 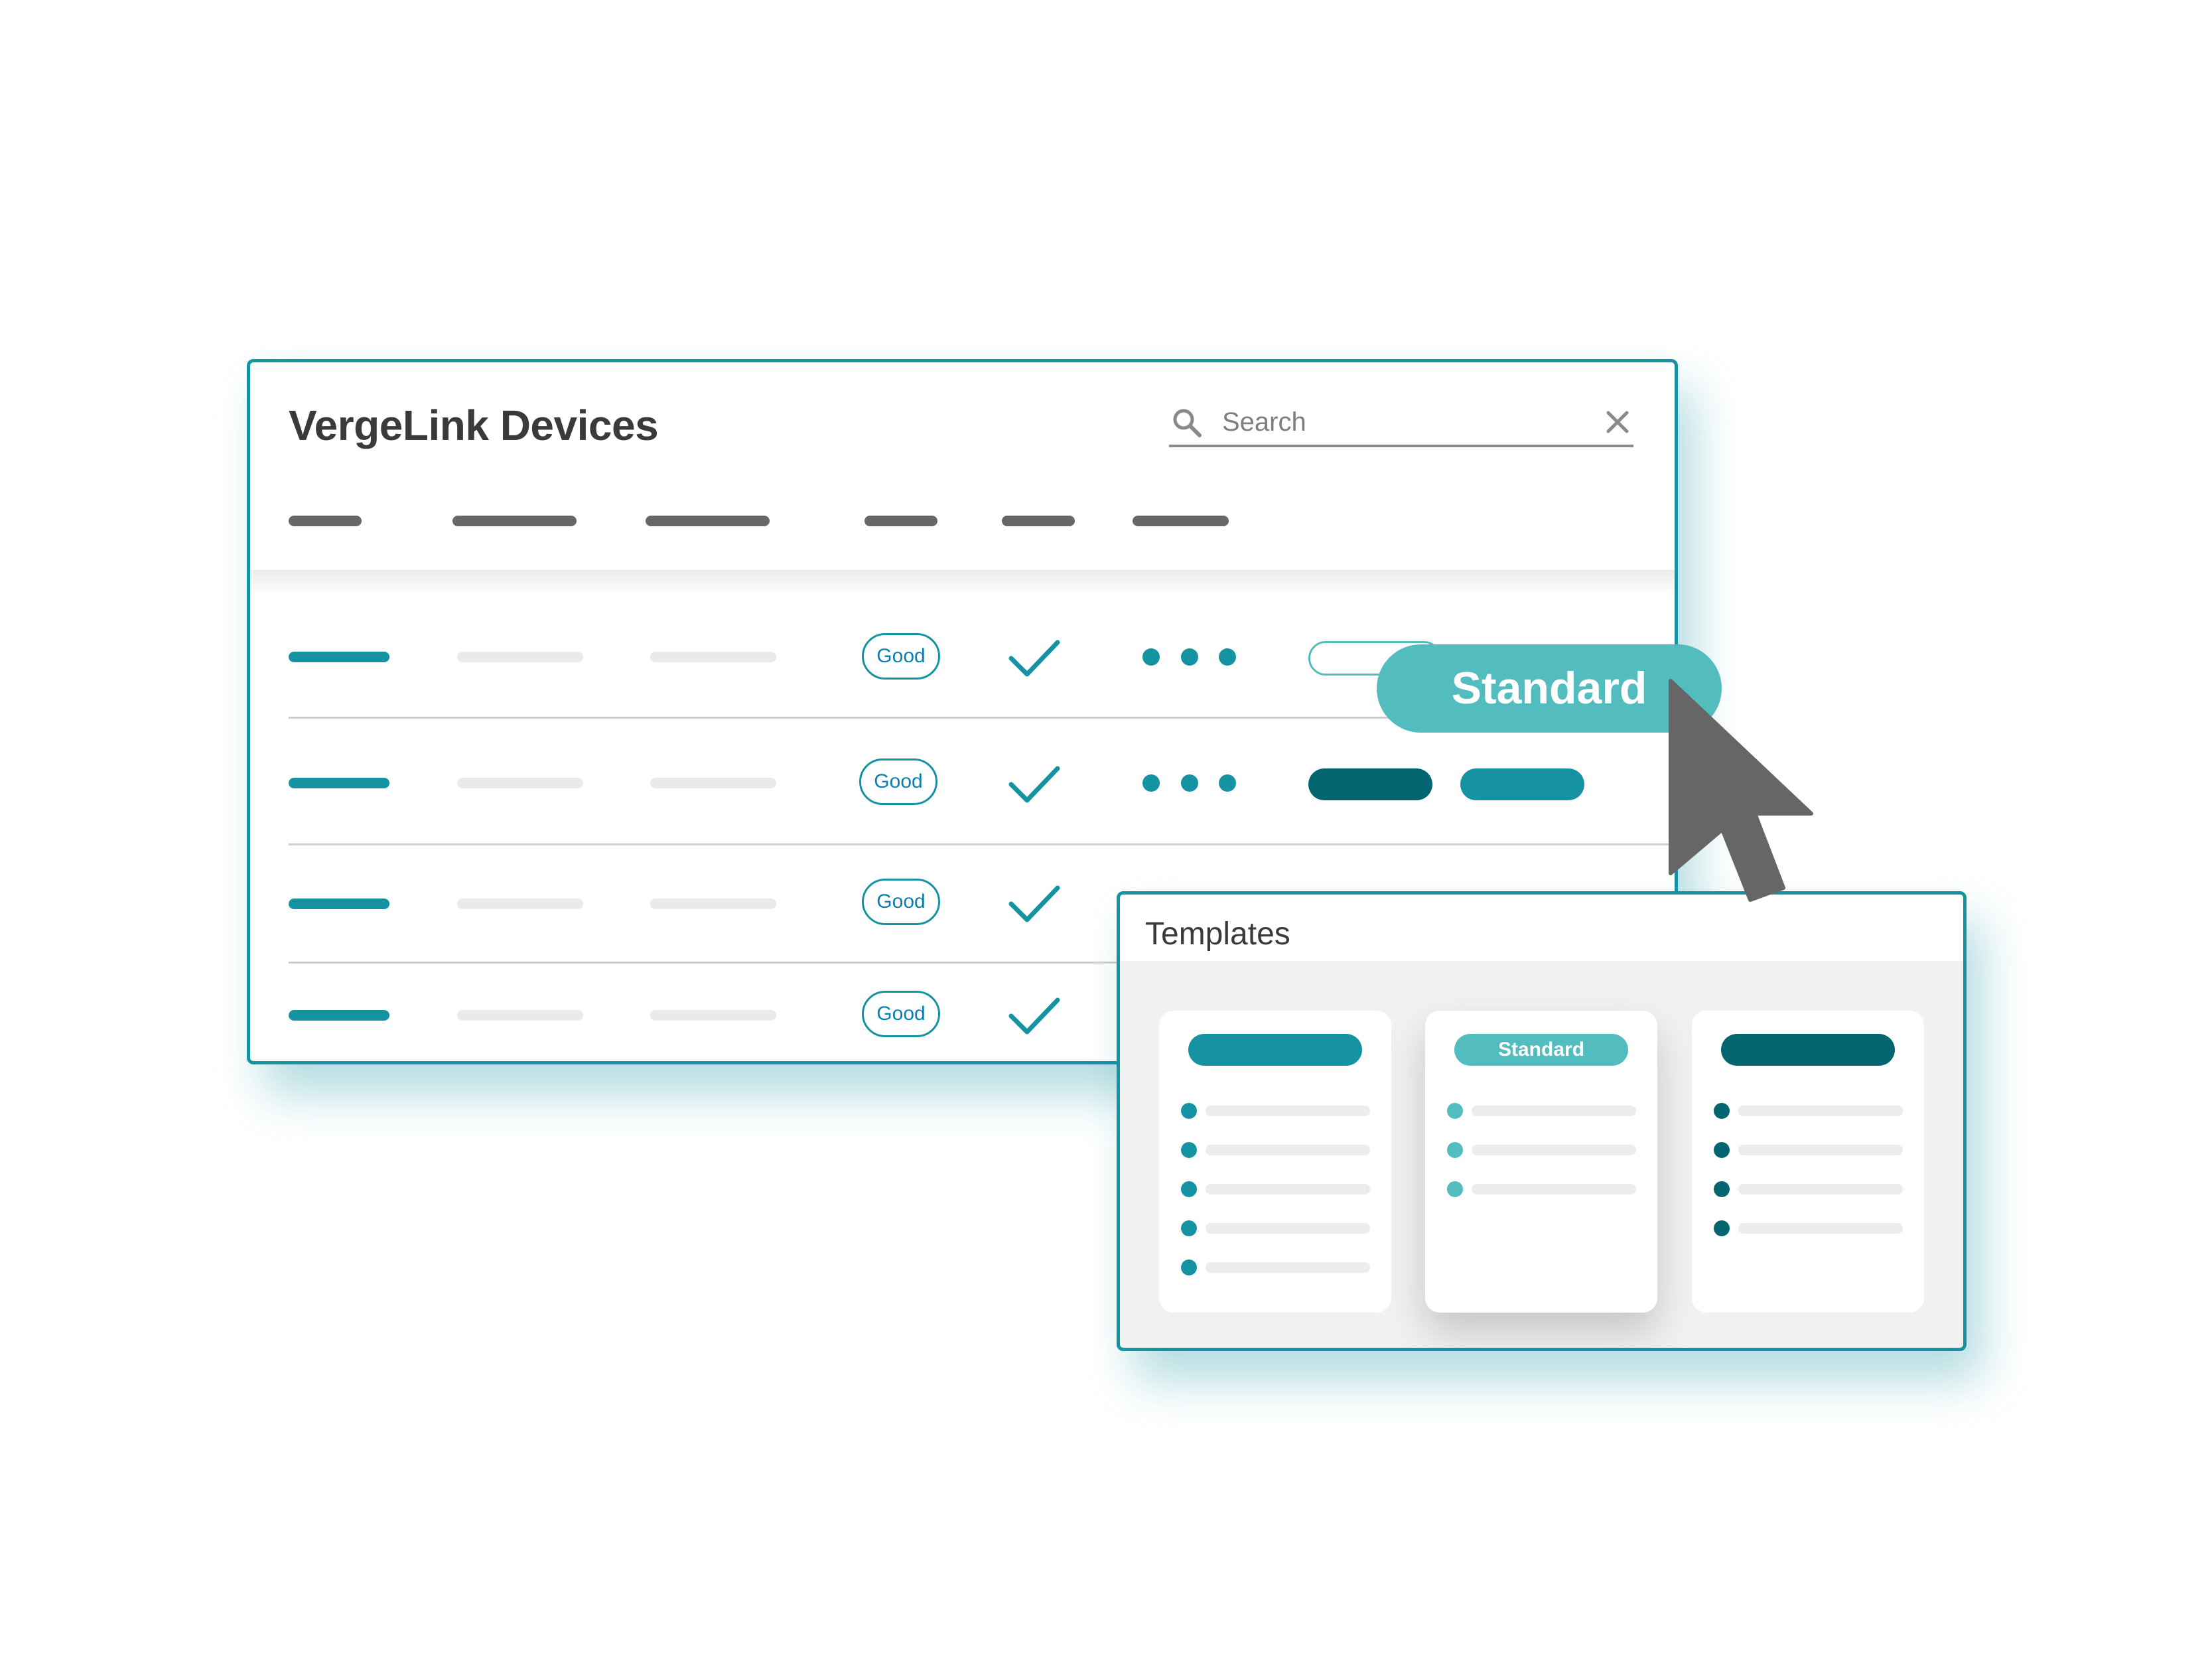 What do you see at coordinates (474, 425) in the screenshot?
I see `page-title: VergeLink Devices` at bounding box center [474, 425].